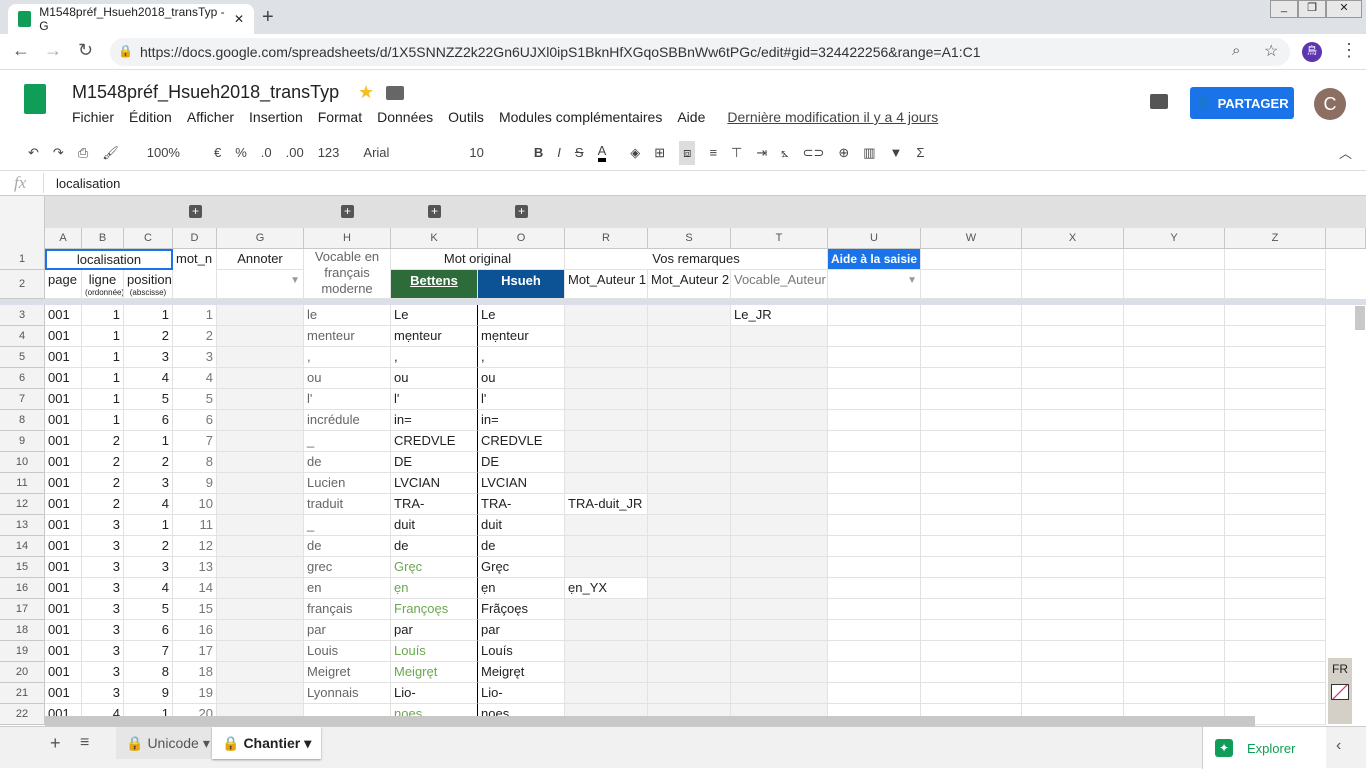  What do you see at coordinates (347, 609) in the screenshot?
I see `cell-vocable: français` at bounding box center [347, 609].